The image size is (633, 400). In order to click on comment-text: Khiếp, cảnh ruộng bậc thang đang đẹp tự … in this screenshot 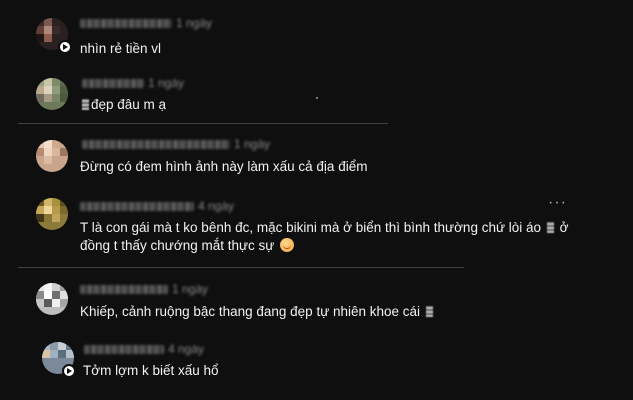, I will do `click(257, 311)`.